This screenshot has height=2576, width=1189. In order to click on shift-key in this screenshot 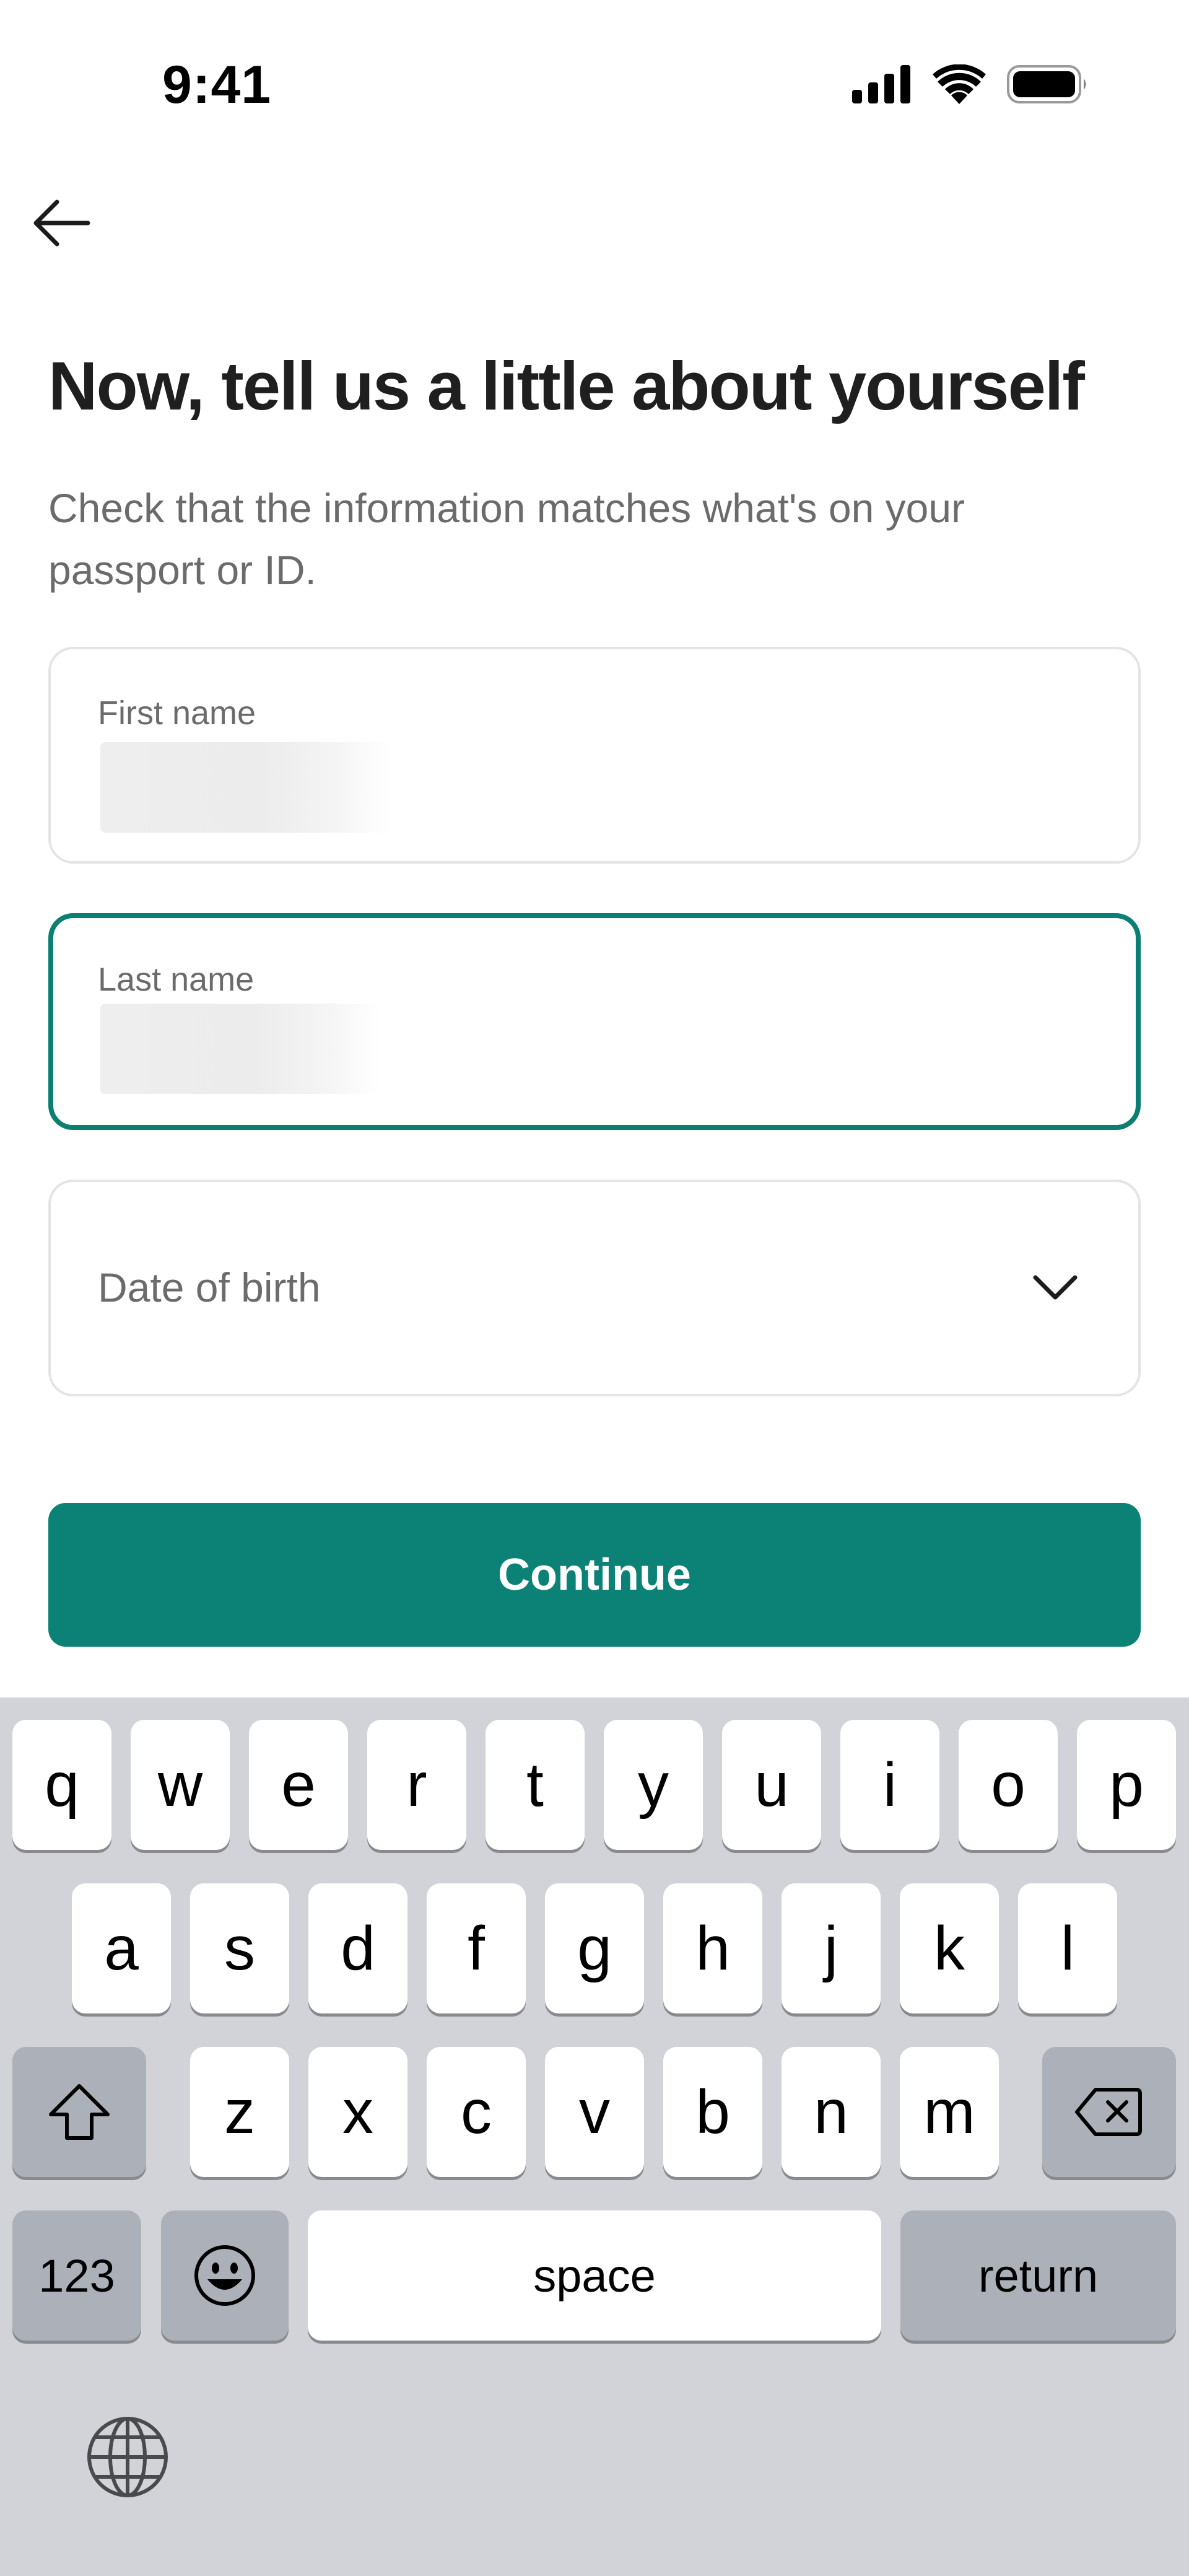, I will do `click(79, 2112)`.